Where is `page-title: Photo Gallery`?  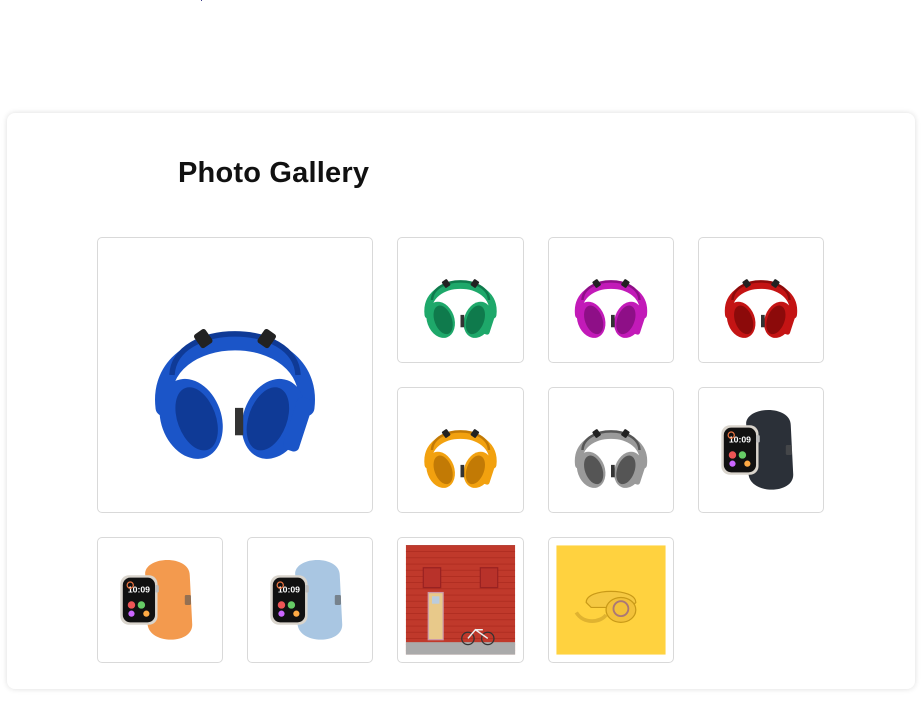
page-title: Photo Gallery is located at coordinates (274, 173).